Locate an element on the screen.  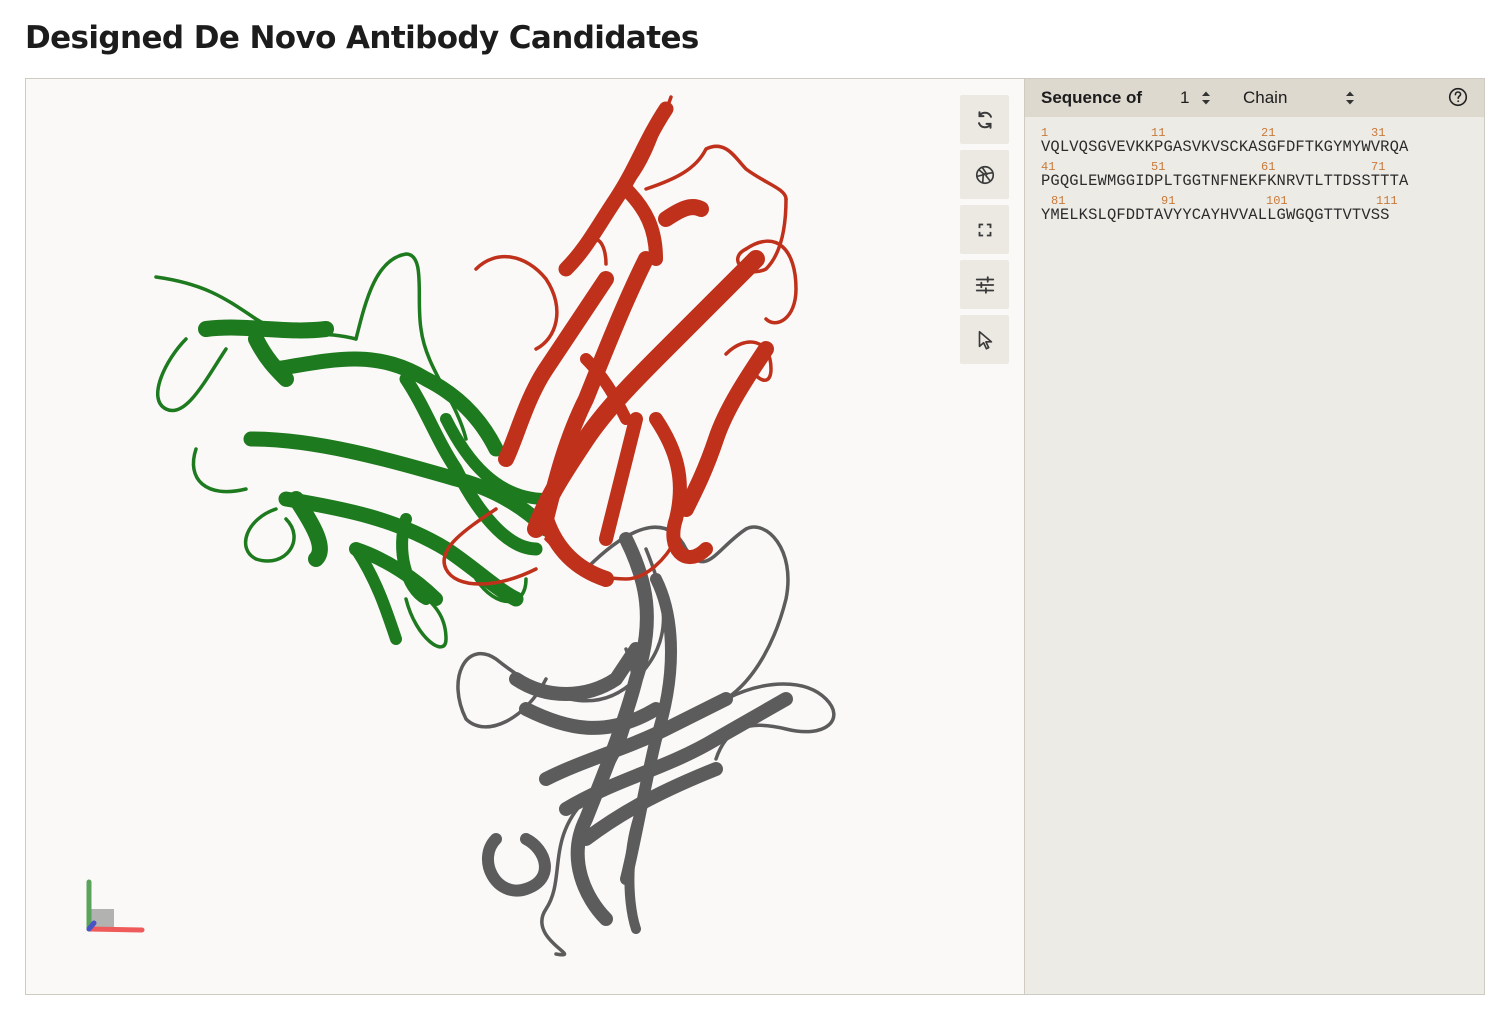
chain-b-cartoon is located at coordinates (354, 450).